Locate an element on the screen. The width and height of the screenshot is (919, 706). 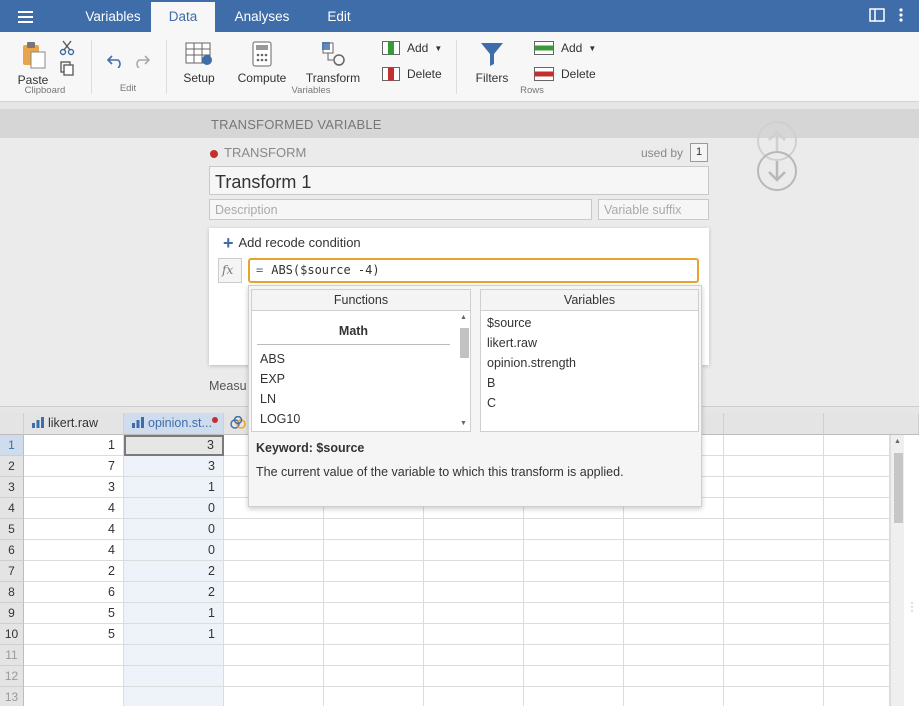
table-cell: 5 is located at coordinates (74, 613).